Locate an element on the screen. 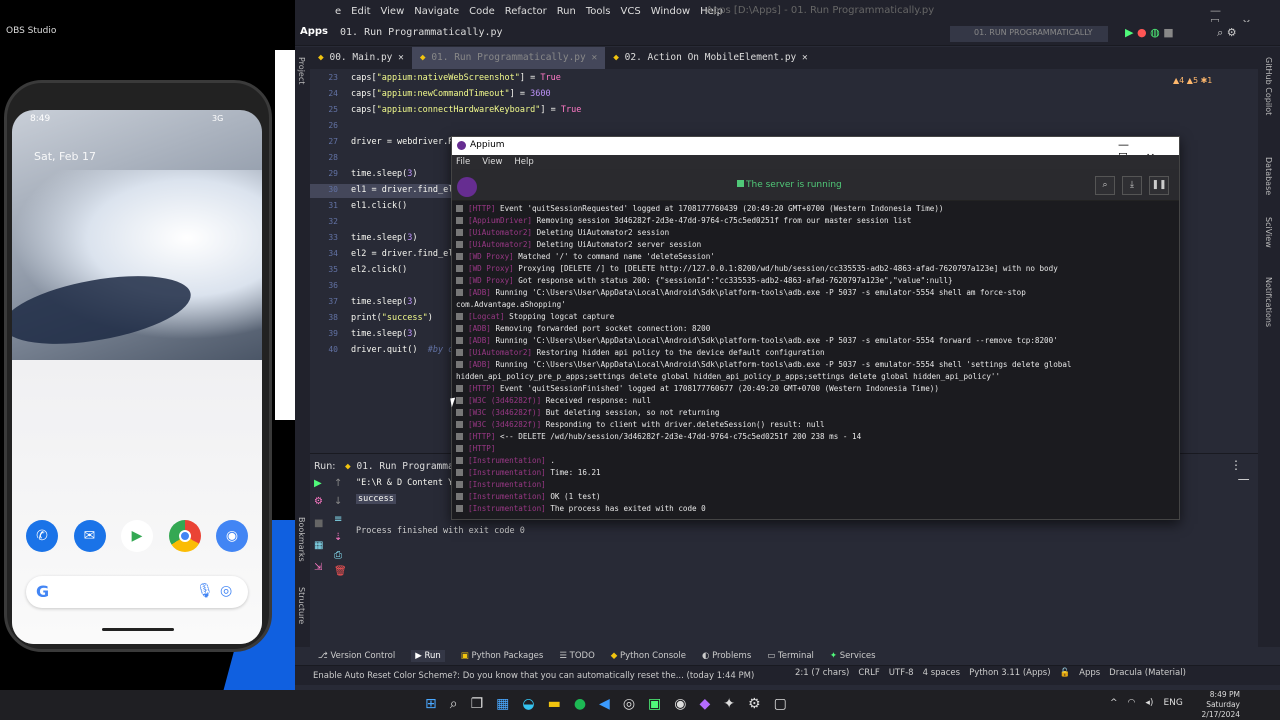 The height and width of the screenshot is (720, 1280). tool-problems: ◐ Problems is located at coordinates (726, 656).